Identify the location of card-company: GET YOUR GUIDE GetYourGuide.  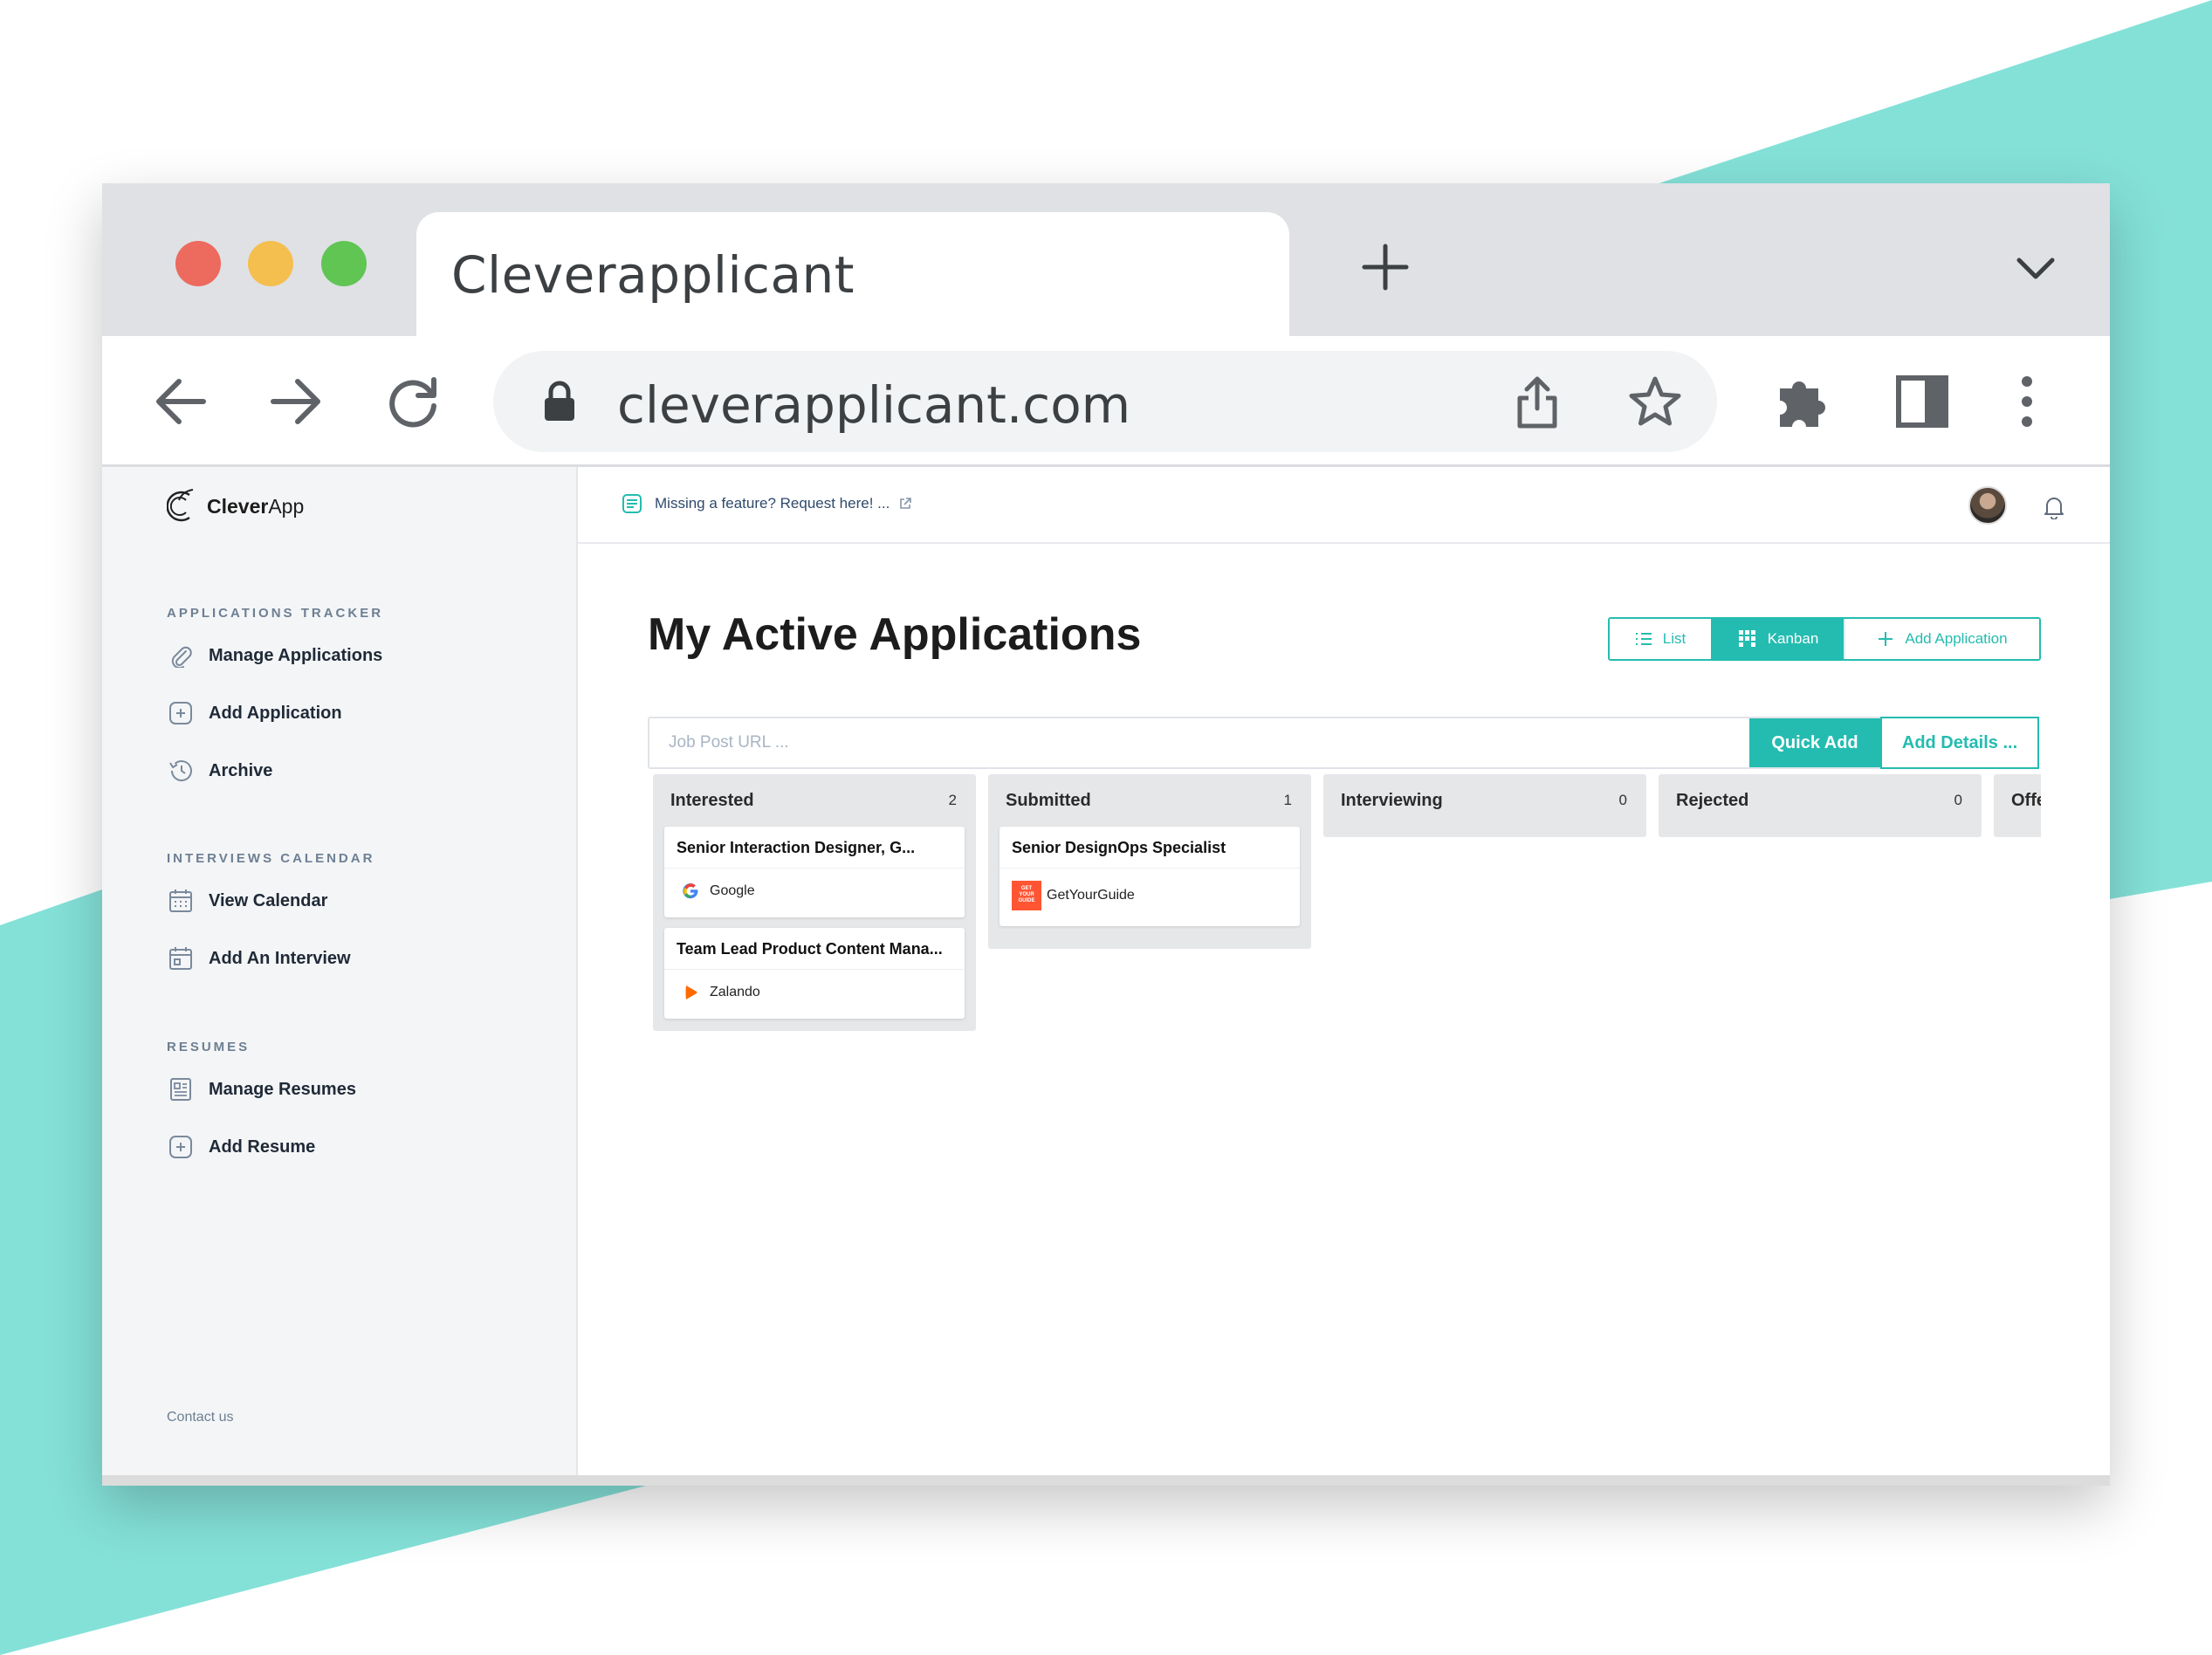
(1150, 897).